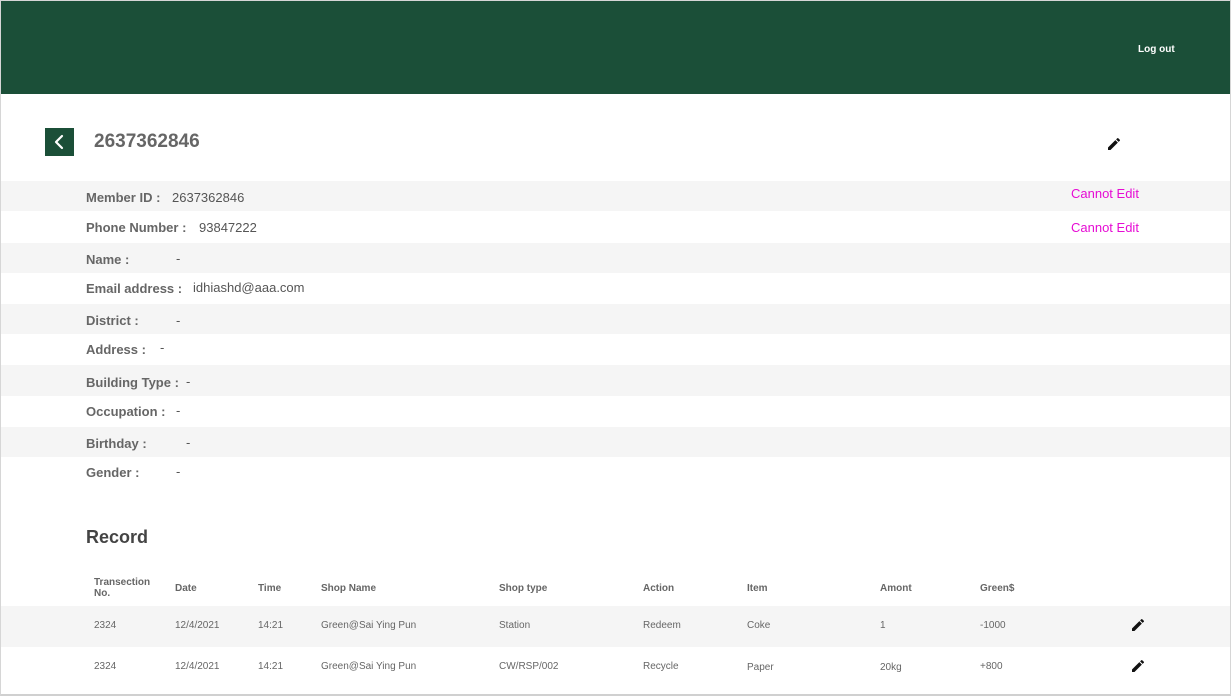 The width and height of the screenshot is (1231, 696). Describe the element at coordinates (883, 625) in the screenshot. I see `table-cell: 1` at that location.